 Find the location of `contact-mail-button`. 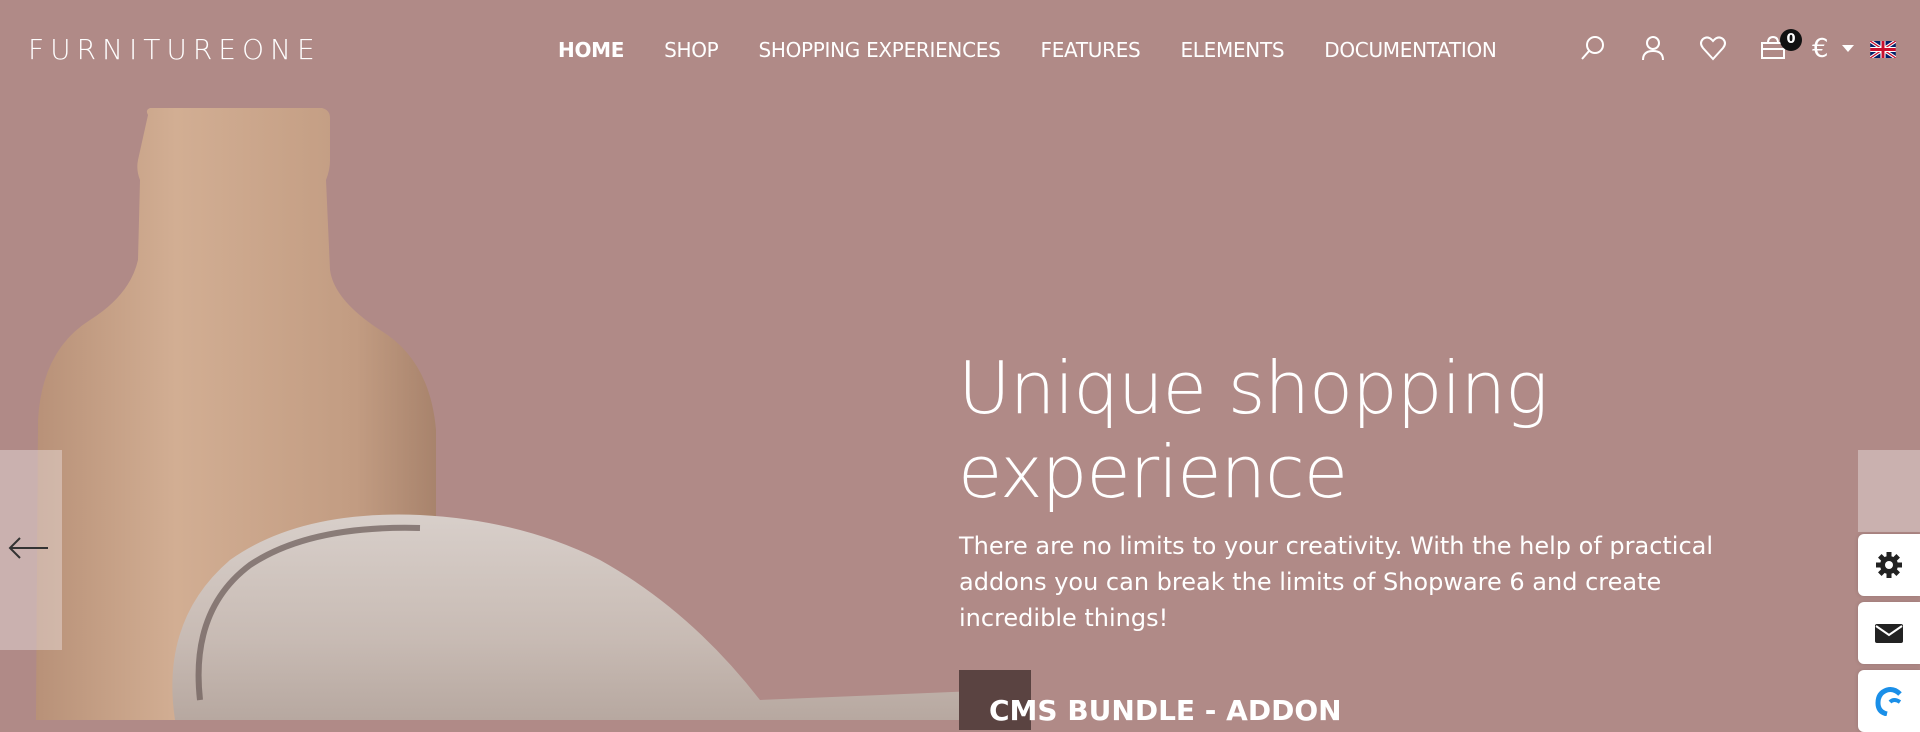

contact-mail-button is located at coordinates (1889, 633).